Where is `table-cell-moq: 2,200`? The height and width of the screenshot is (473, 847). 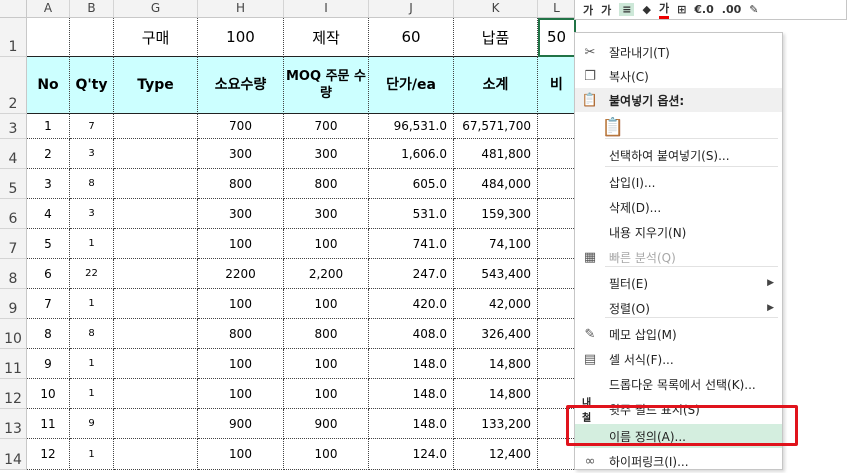 table-cell-moq: 2,200 is located at coordinates (326, 274).